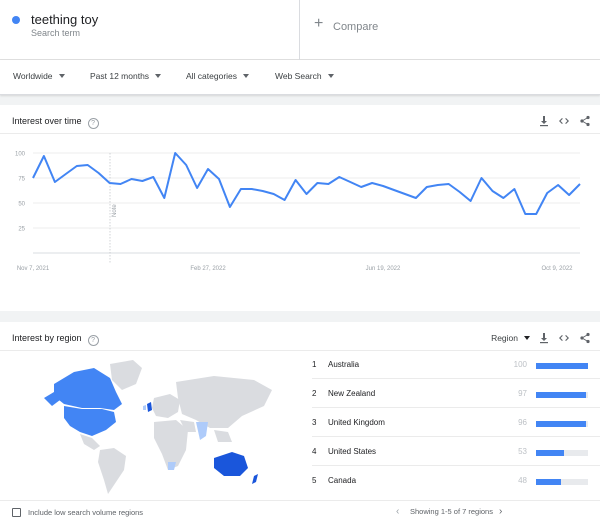  I want to click on y-tick-label: 50, so click(21, 205).